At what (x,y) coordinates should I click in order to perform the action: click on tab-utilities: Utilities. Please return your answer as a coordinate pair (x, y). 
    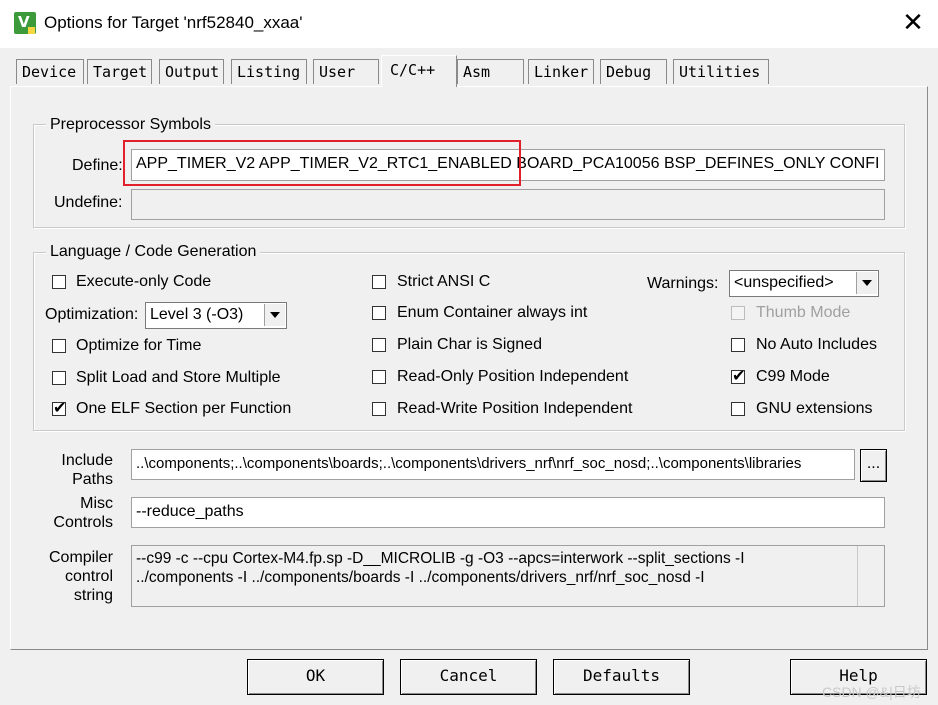
    Looking at the image, I should click on (721, 71).